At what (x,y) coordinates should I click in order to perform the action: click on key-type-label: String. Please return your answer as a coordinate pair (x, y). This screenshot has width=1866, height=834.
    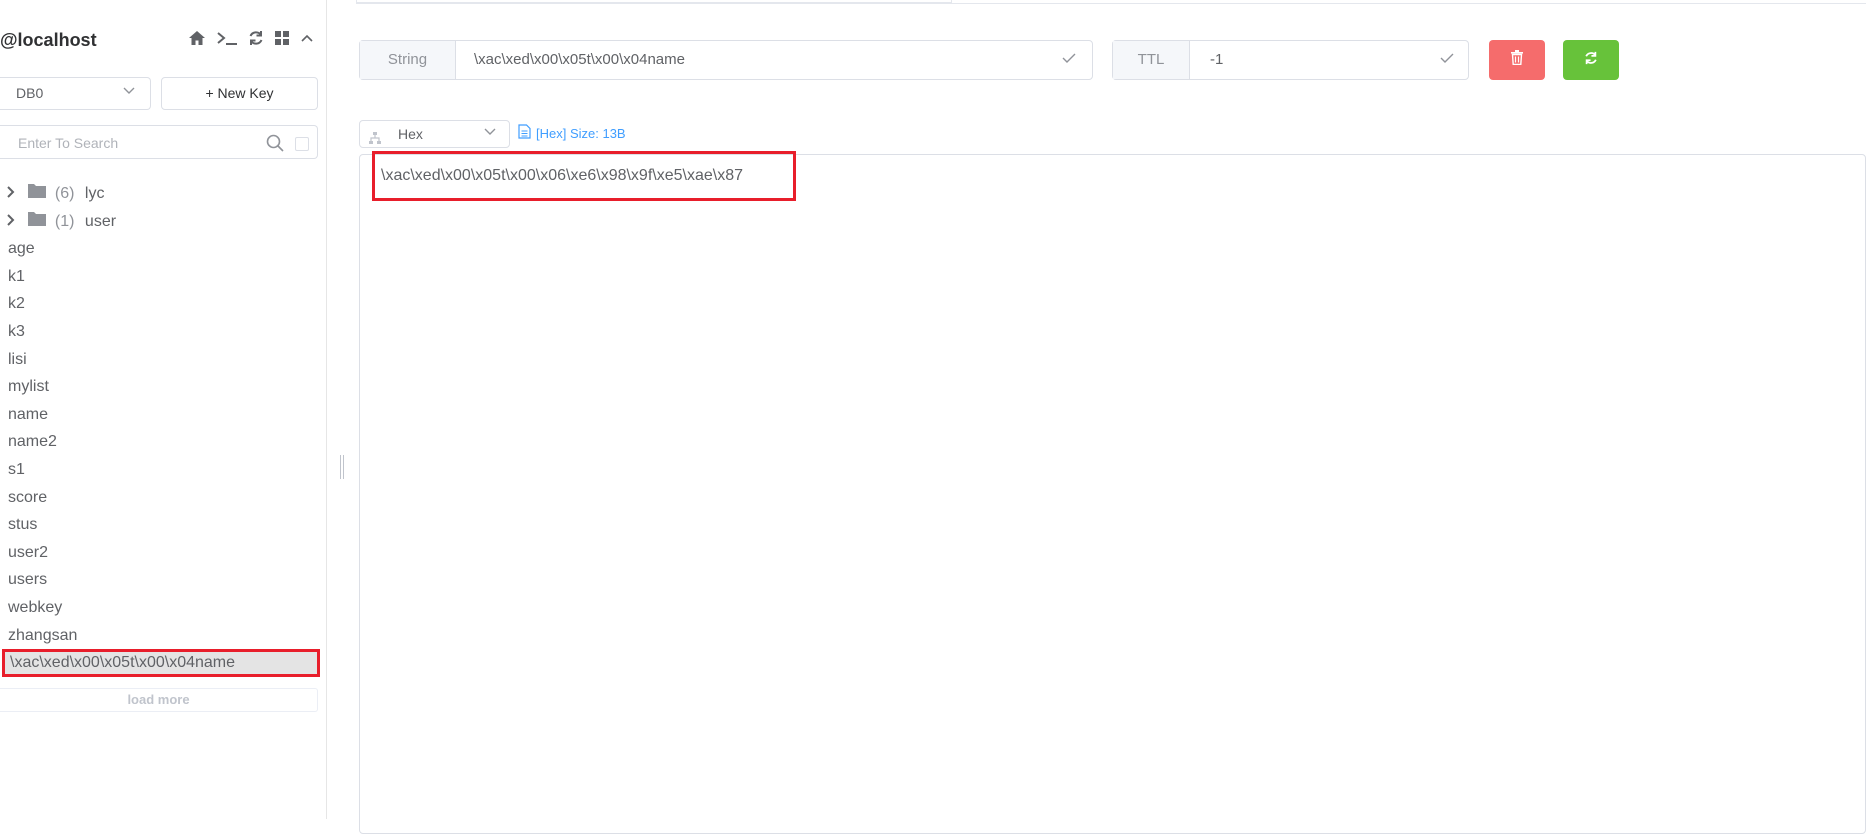
    Looking at the image, I should click on (408, 60).